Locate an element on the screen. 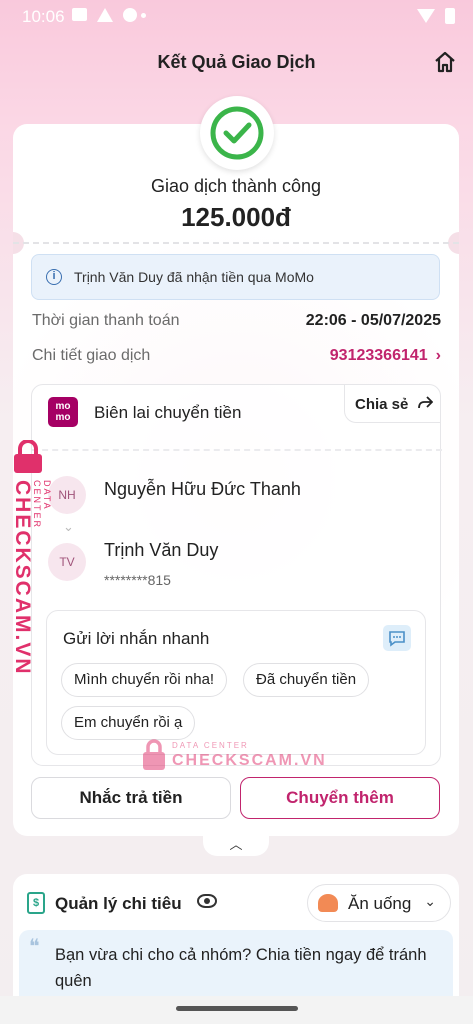 The image size is (473, 1024). chevron-up-icon: ︿ is located at coordinates (236, 844).